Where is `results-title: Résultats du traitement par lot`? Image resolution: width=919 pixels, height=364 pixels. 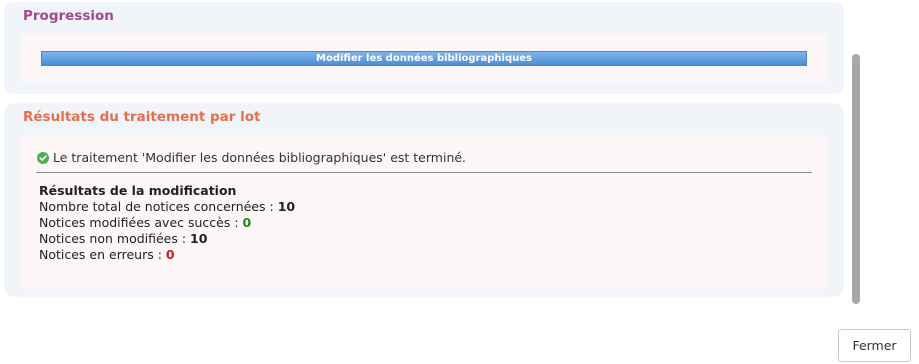 results-title: Résultats du traitement par lot is located at coordinates (142, 117).